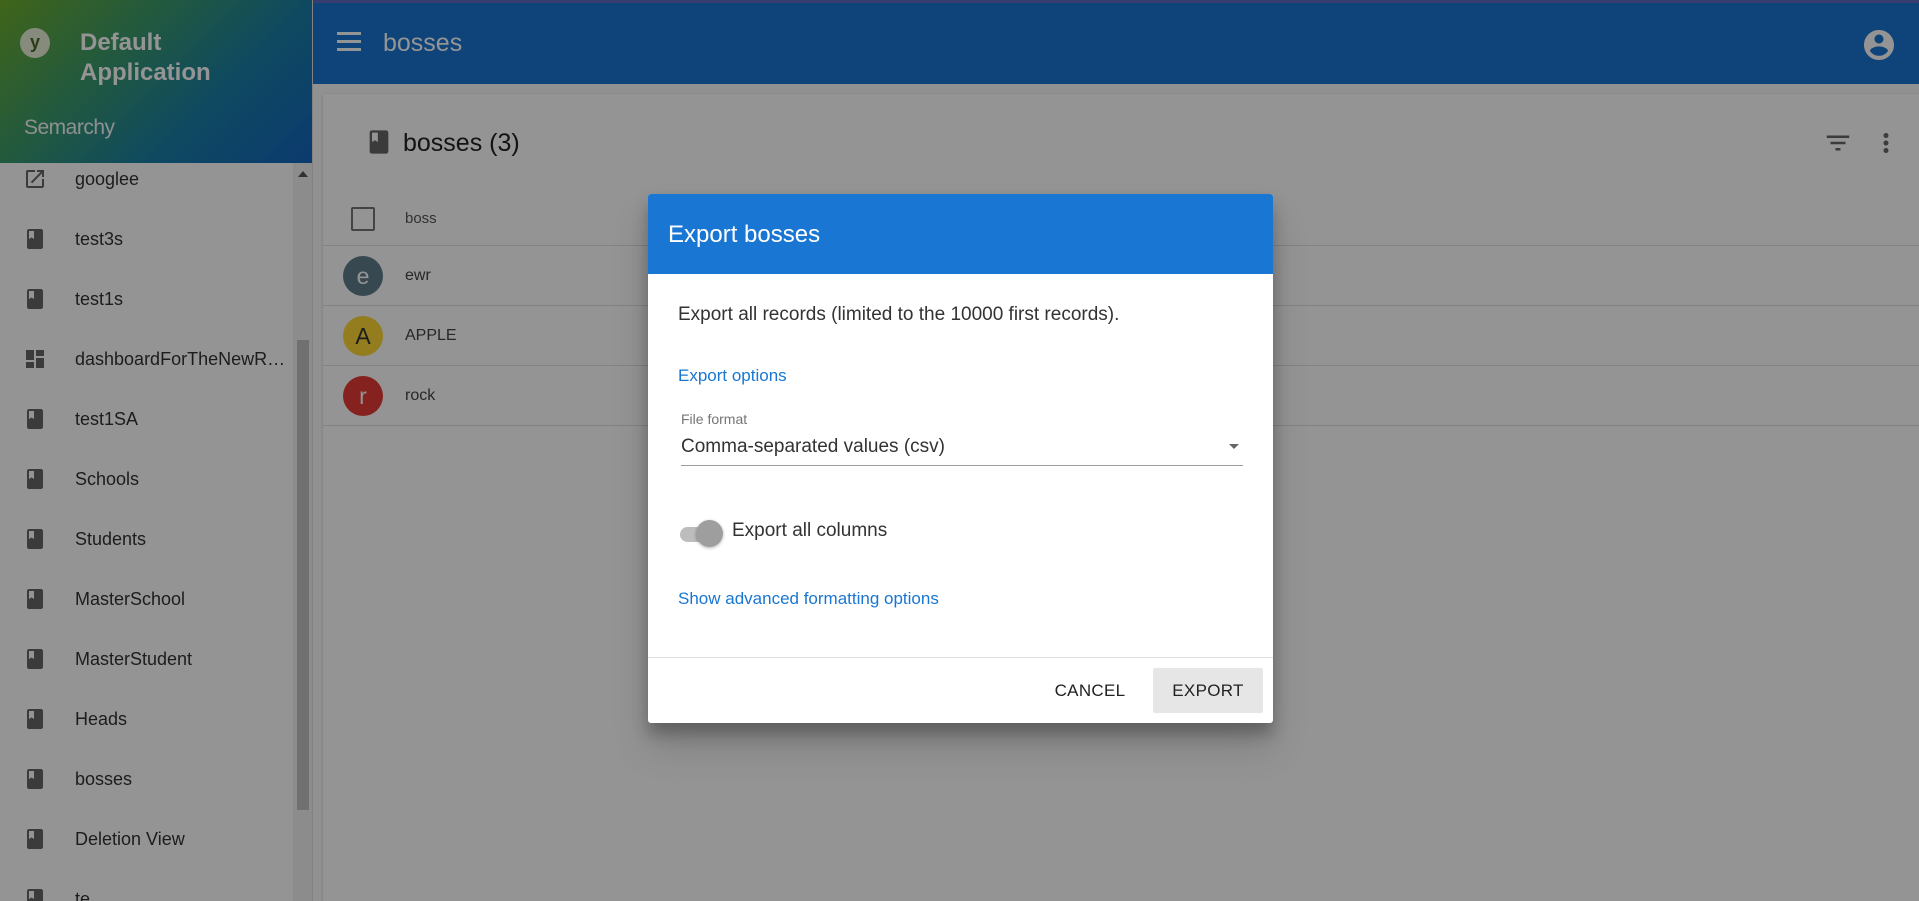 The height and width of the screenshot is (901, 1919). Describe the element at coordinates (1234, 446) in the screenshot. I see `dropdown-arrow-icon` at that location.